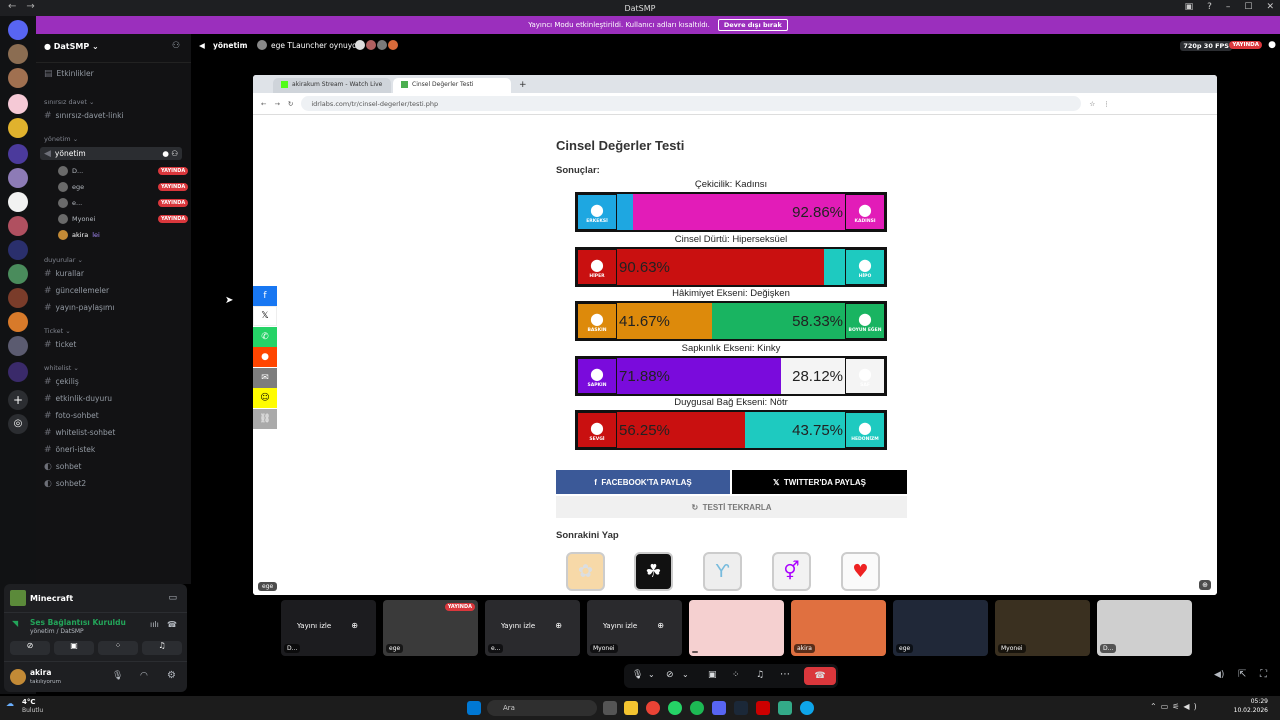 Image resolution: width=1280 pixels, height=720 pixels. I want to click on reload-icon: ↻, so click(290, 104).